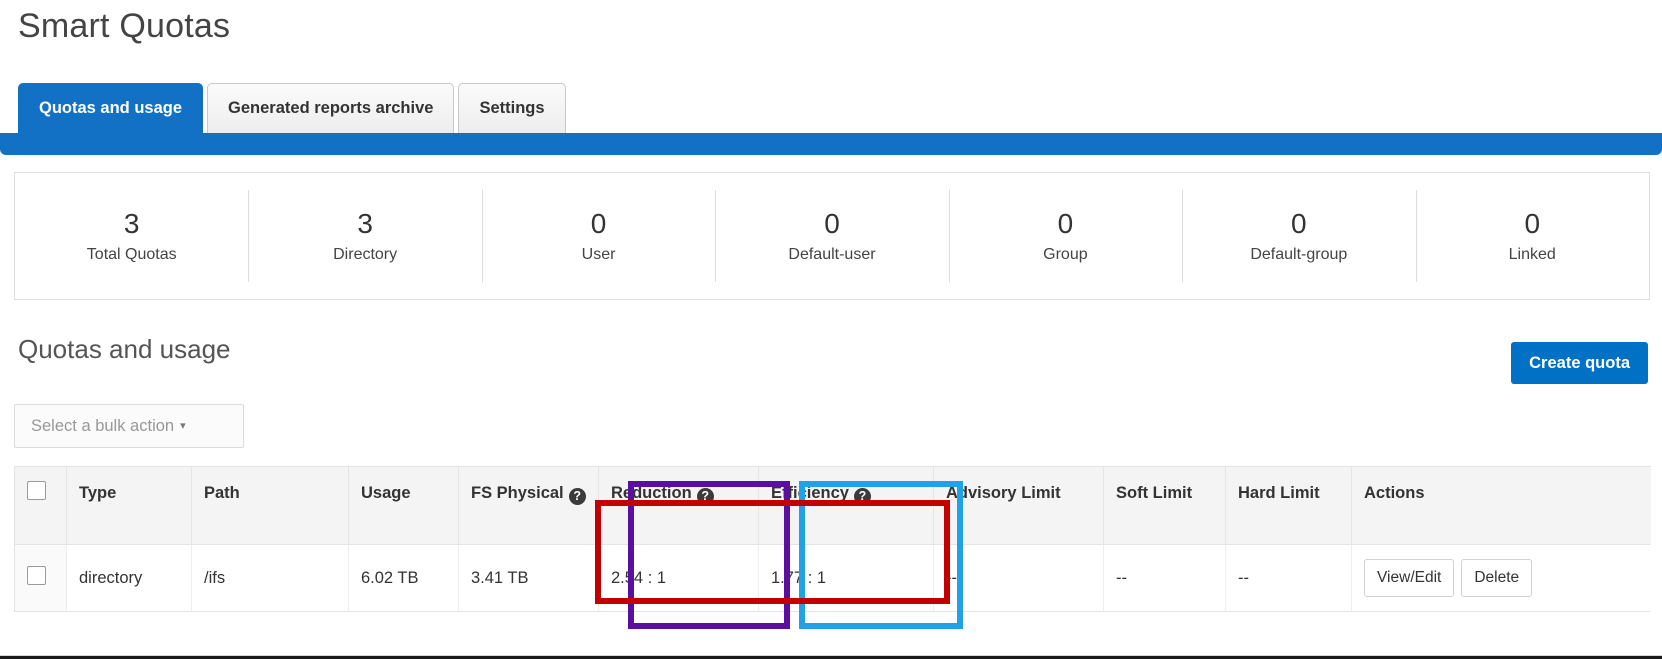 The height and width of the screenshot is (659, 1662). I want to click on column-header-actions: Actions, so click(1501, 505).